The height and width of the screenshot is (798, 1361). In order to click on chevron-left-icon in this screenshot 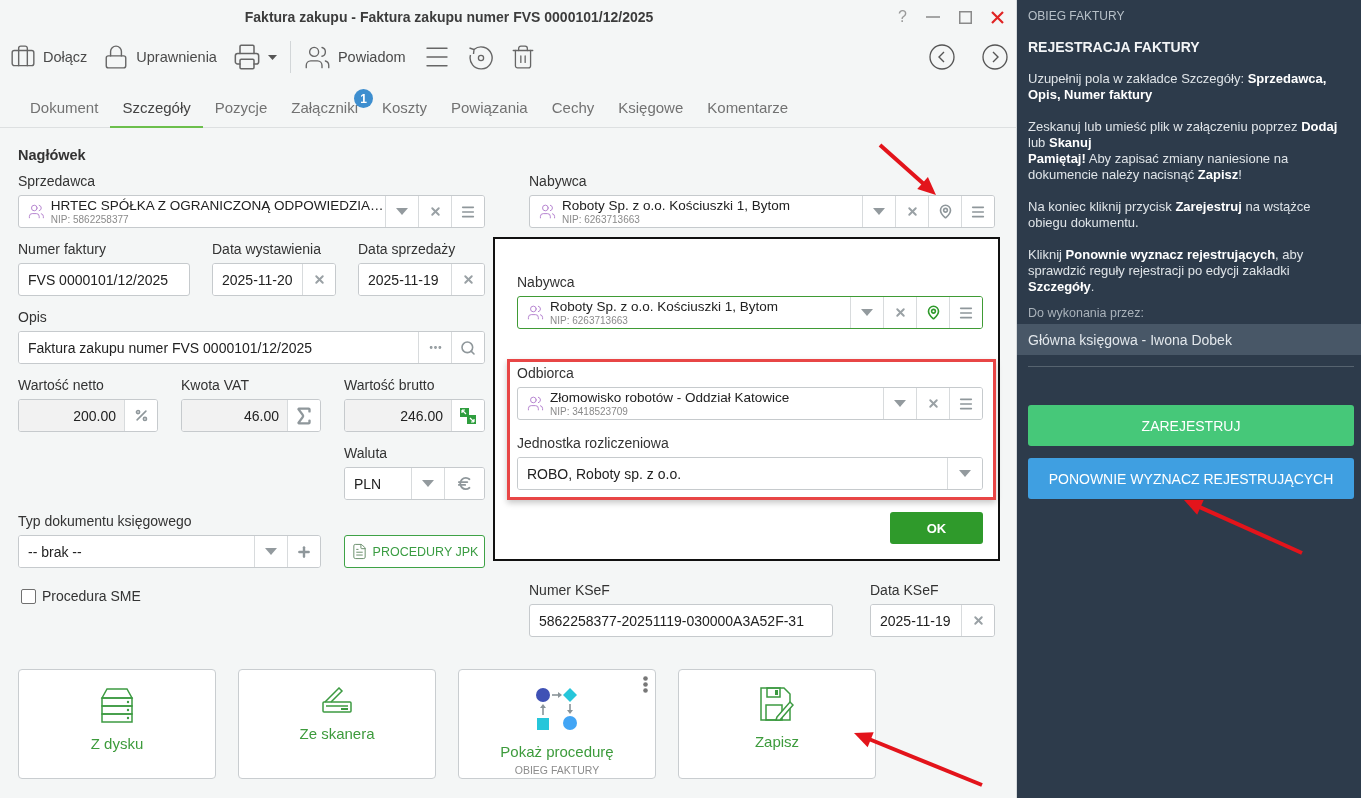, I will do `click(942, 57)`.